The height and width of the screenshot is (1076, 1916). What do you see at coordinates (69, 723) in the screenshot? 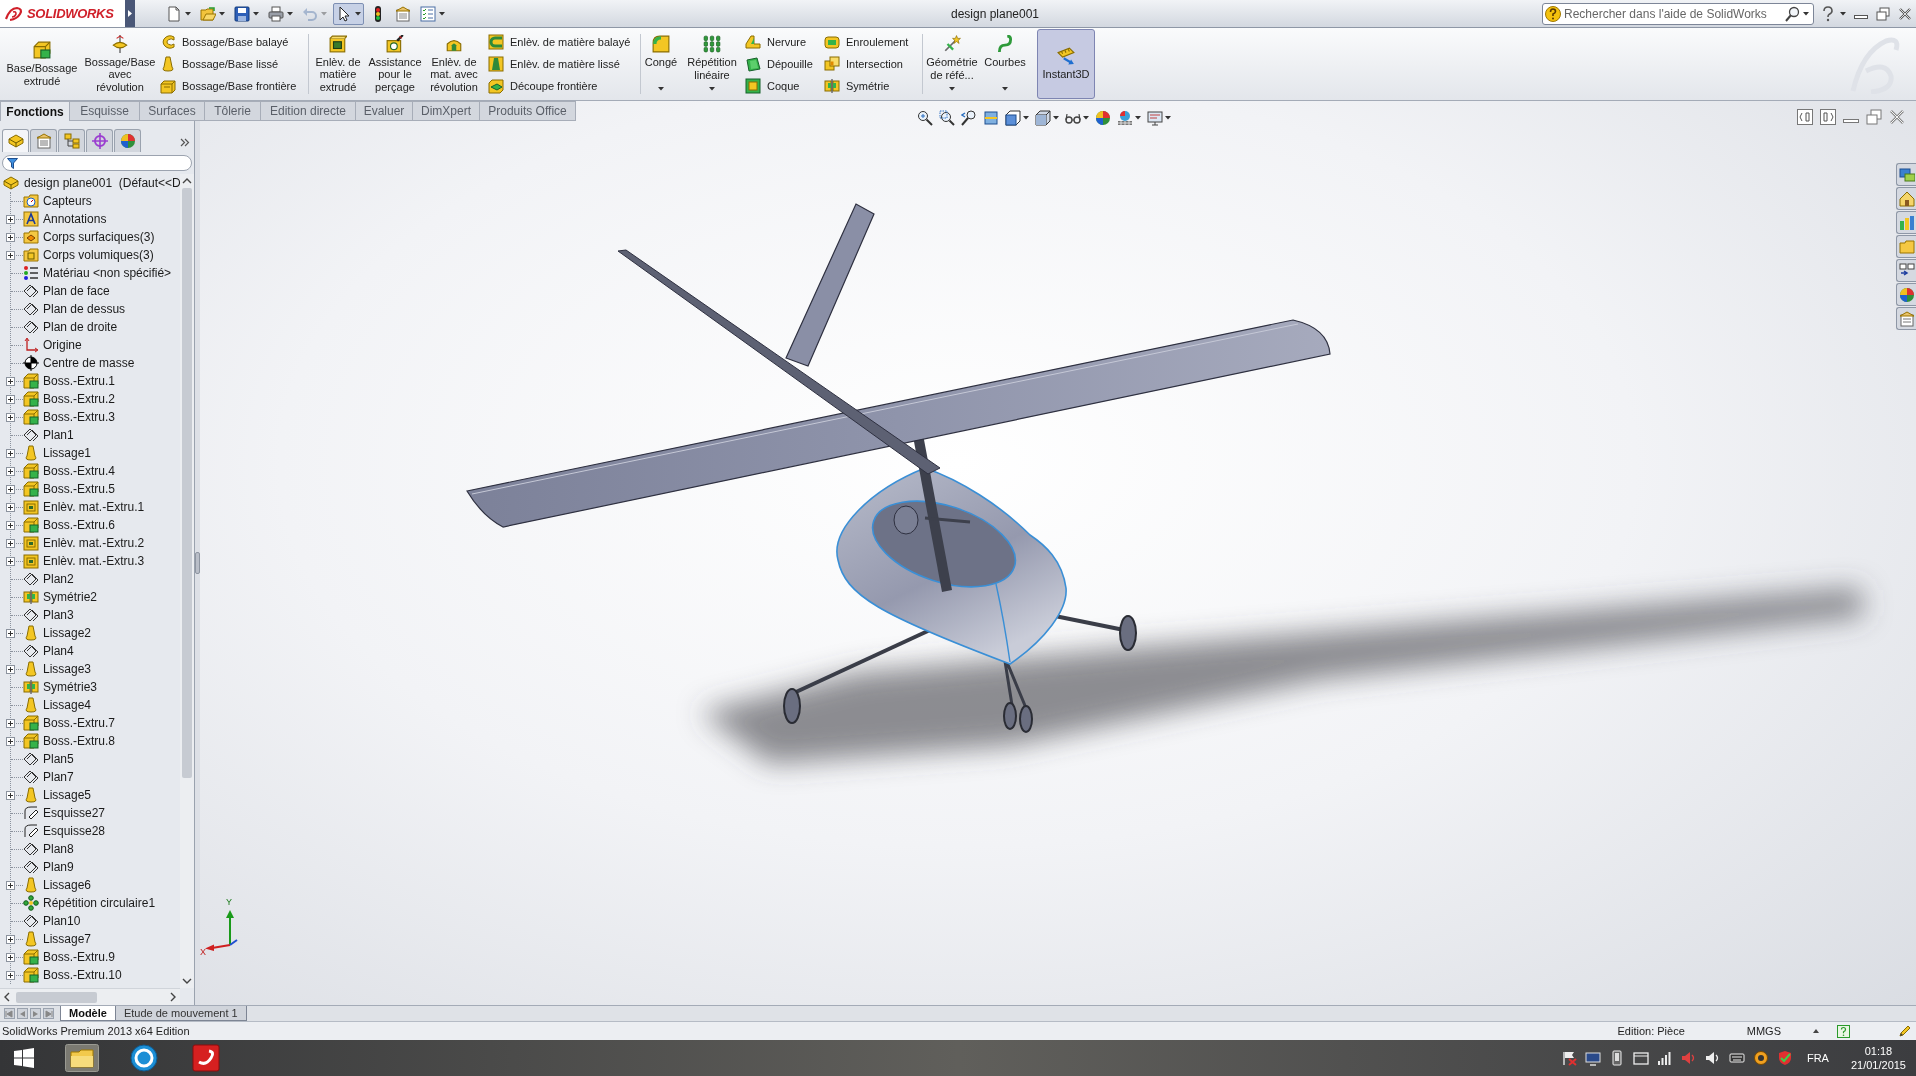
I see `tree-item: Boss.-Extru.7` at bounding box center [69, 723].